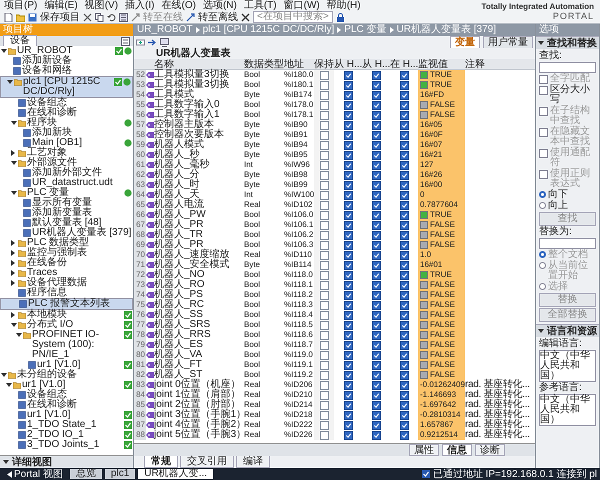 The height and width of the screenshot is (480, 600). What do you see at coordinates (99, 17) in the screenshot?
I see `copy-icon` at bounding box center [99, 17].